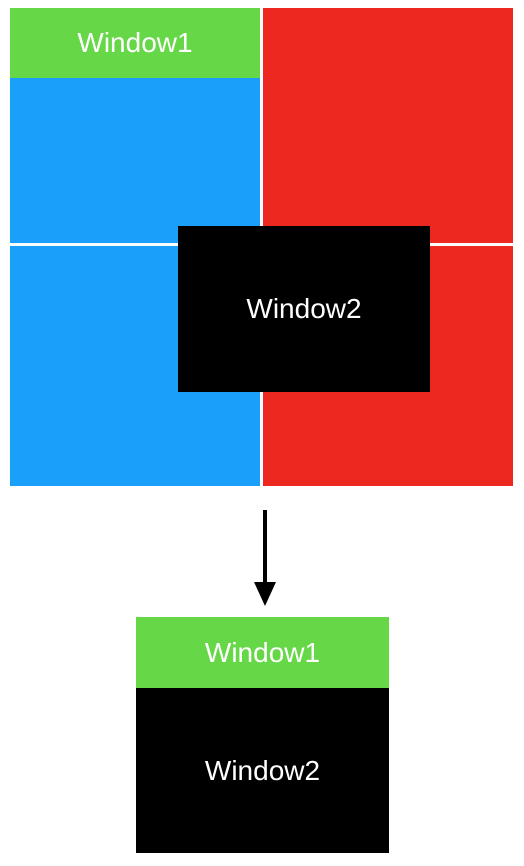 The height and width of the screenshot is (866, 524). What do you see at coordinates (388, 125) in the screenshot?
I see `red-top-right-pane` at bounding box center [388, 125].